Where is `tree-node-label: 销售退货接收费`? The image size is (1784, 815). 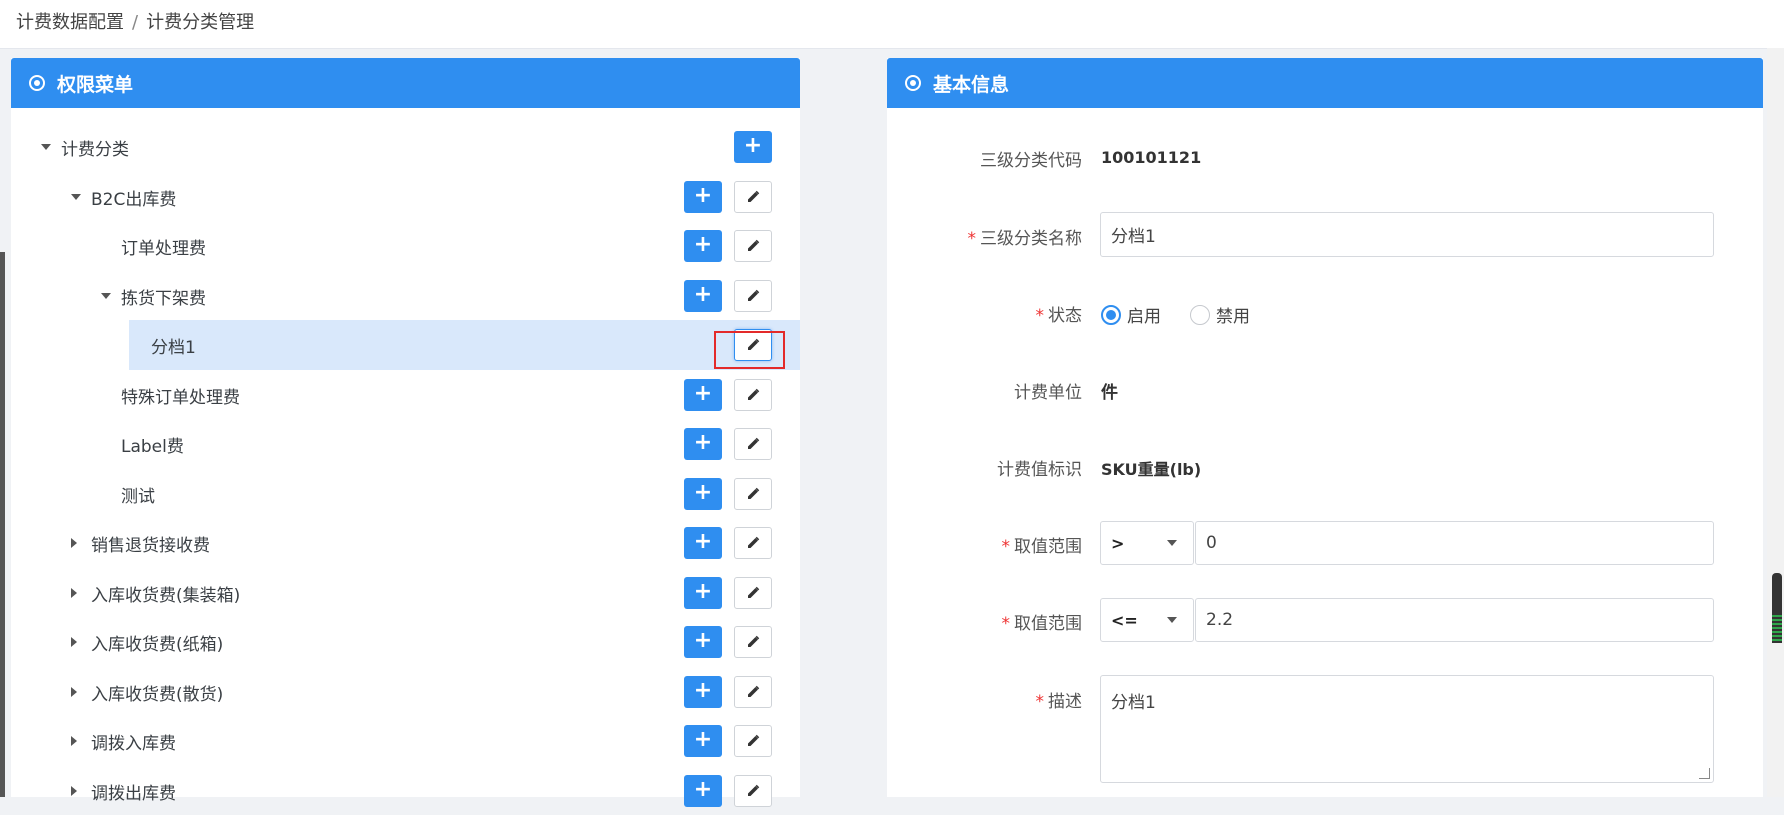
tree-node-label: 销售退货接收费 is located at coordinates (150, 543).